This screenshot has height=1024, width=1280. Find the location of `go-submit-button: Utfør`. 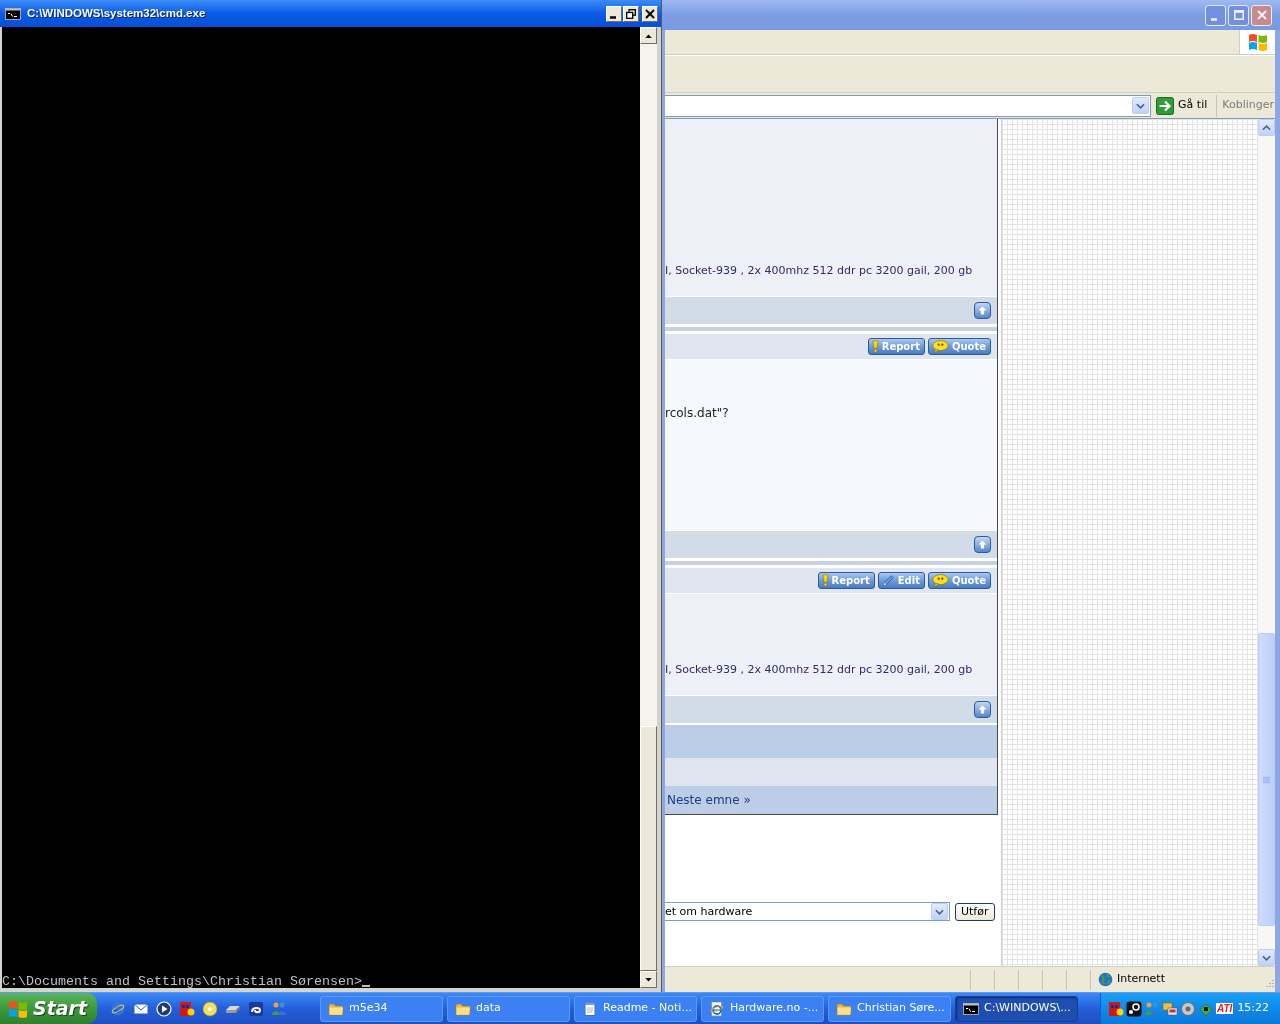

go-submit-button: Utfør is located at coordinates (975, 911).